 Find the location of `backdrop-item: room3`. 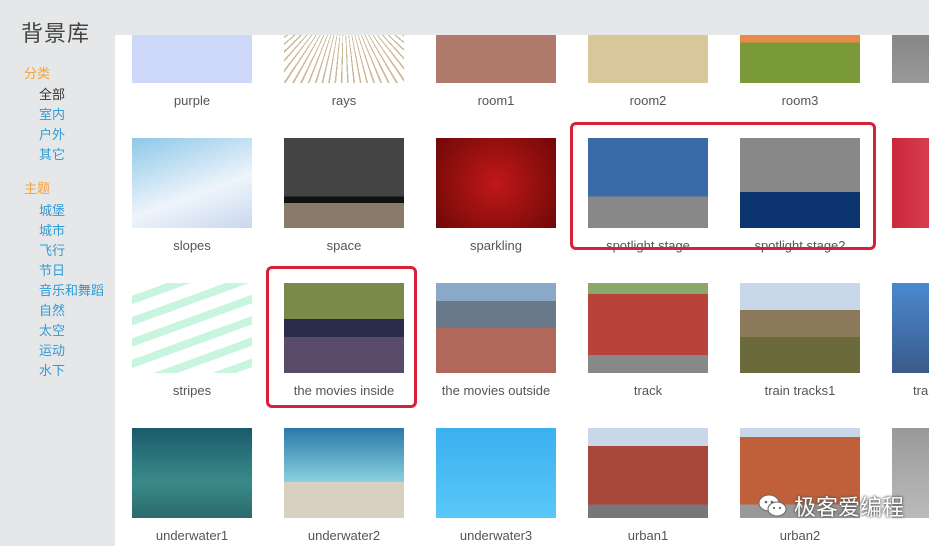

backdrop-item: room3 is located at coordinates (800, 71).